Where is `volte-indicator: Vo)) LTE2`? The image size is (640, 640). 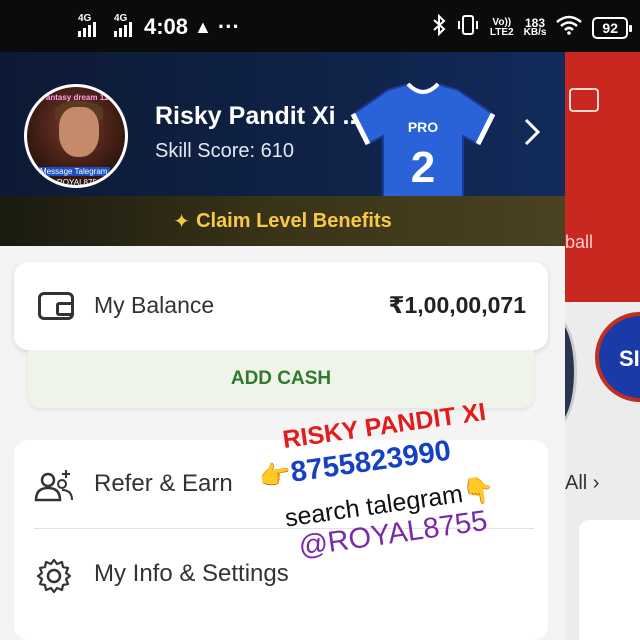
volte-indicator: Vo)) LTE2 is located at coordinates (501, 27).